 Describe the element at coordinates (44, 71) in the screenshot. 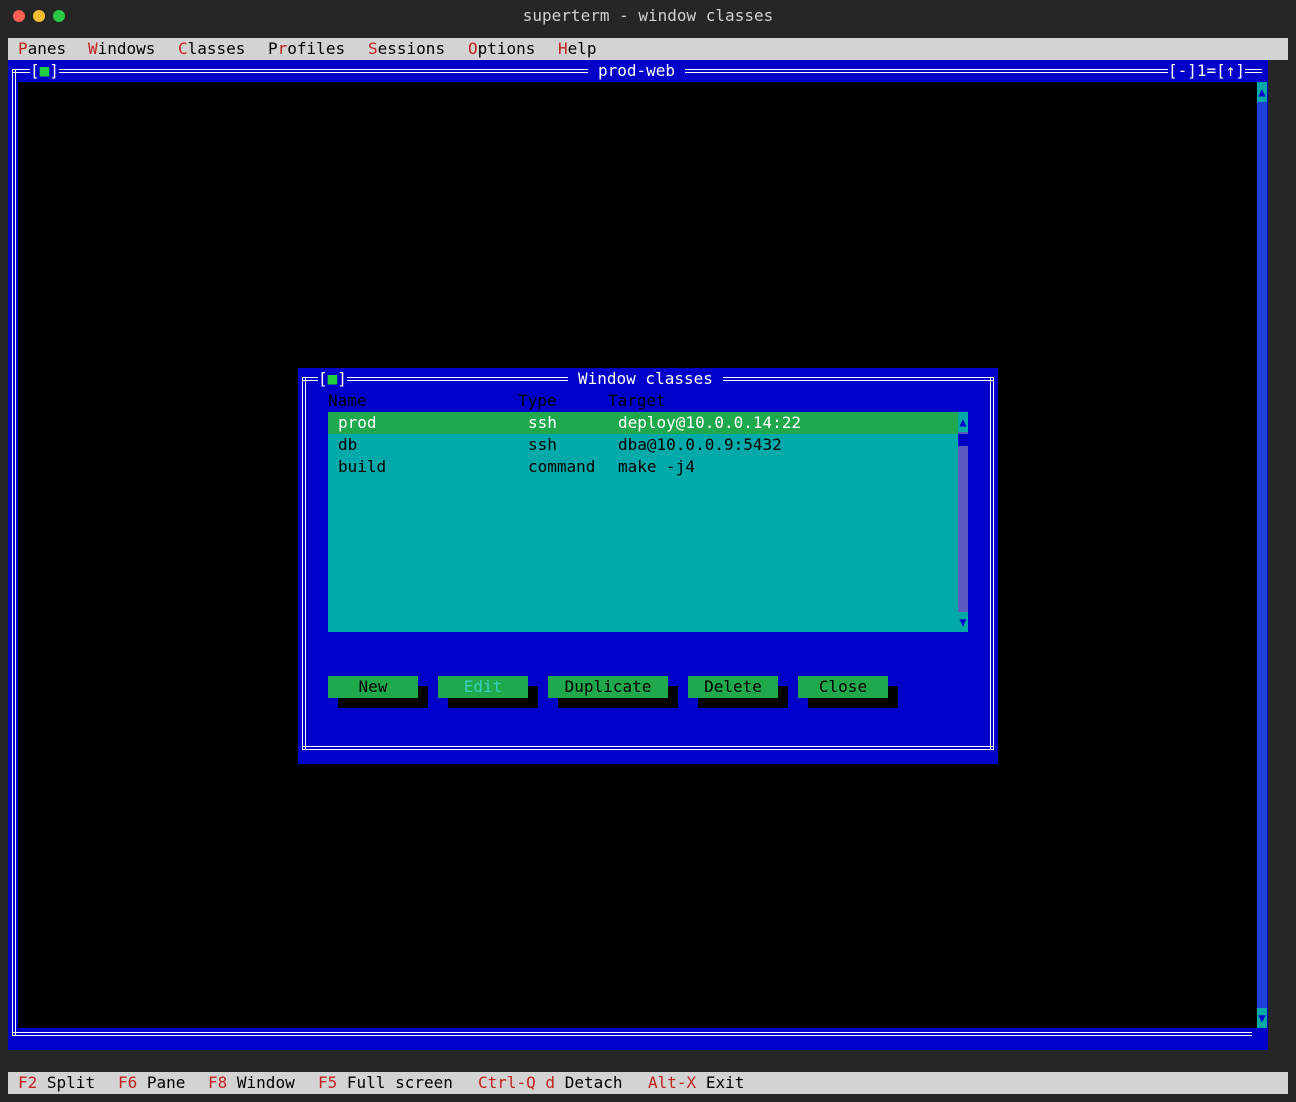

I see `pane-close-box: [■]` at that location.